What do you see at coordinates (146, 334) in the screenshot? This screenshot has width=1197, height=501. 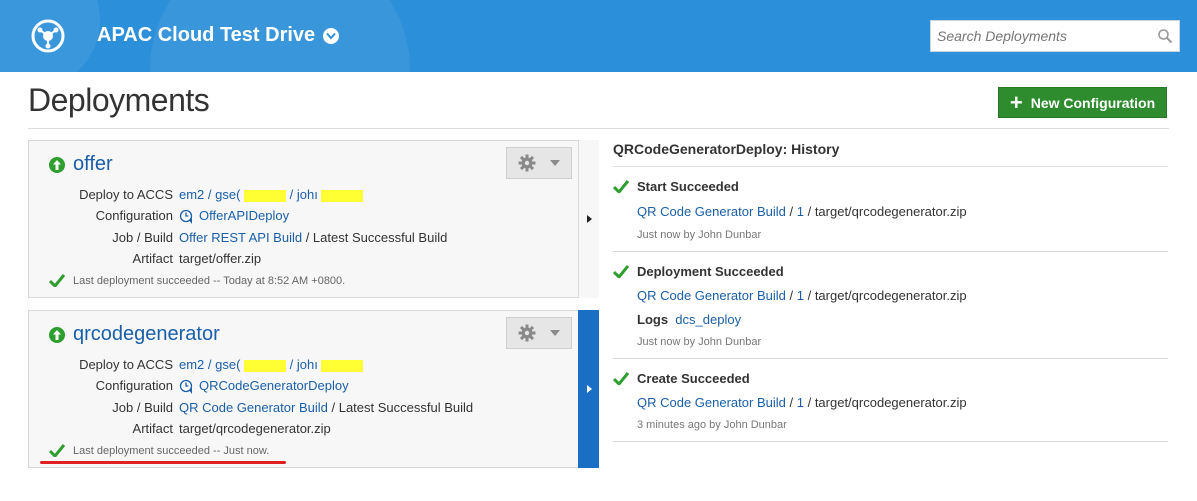 I see `deployment-name-link: qrcodegenerator` at bounding box center [146, 334].